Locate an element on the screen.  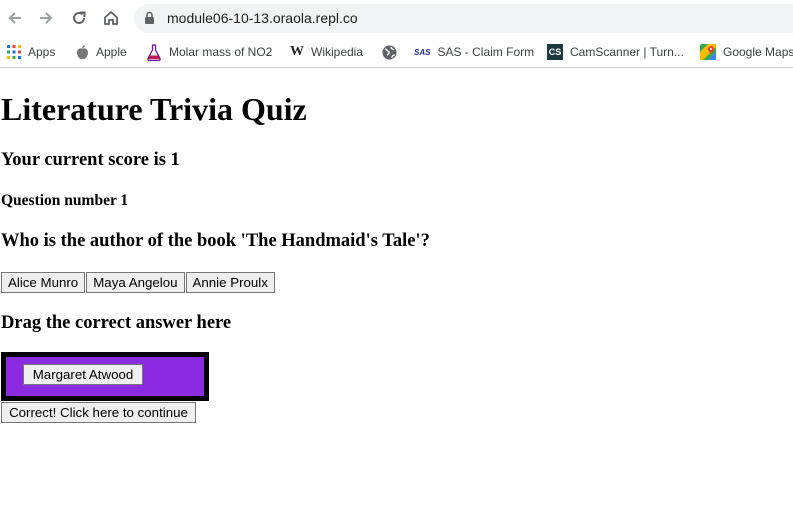
question-number: Question number 1 is located at coordinates (65, 200).